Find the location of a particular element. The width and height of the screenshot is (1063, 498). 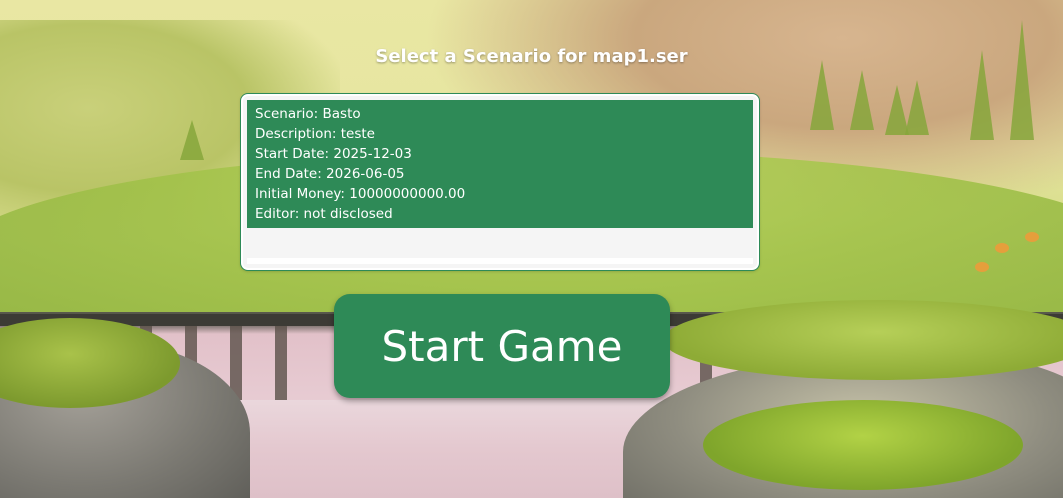

scenario-start-date: Start Date: 2025-12-03 is located at coordinates (333, 154).